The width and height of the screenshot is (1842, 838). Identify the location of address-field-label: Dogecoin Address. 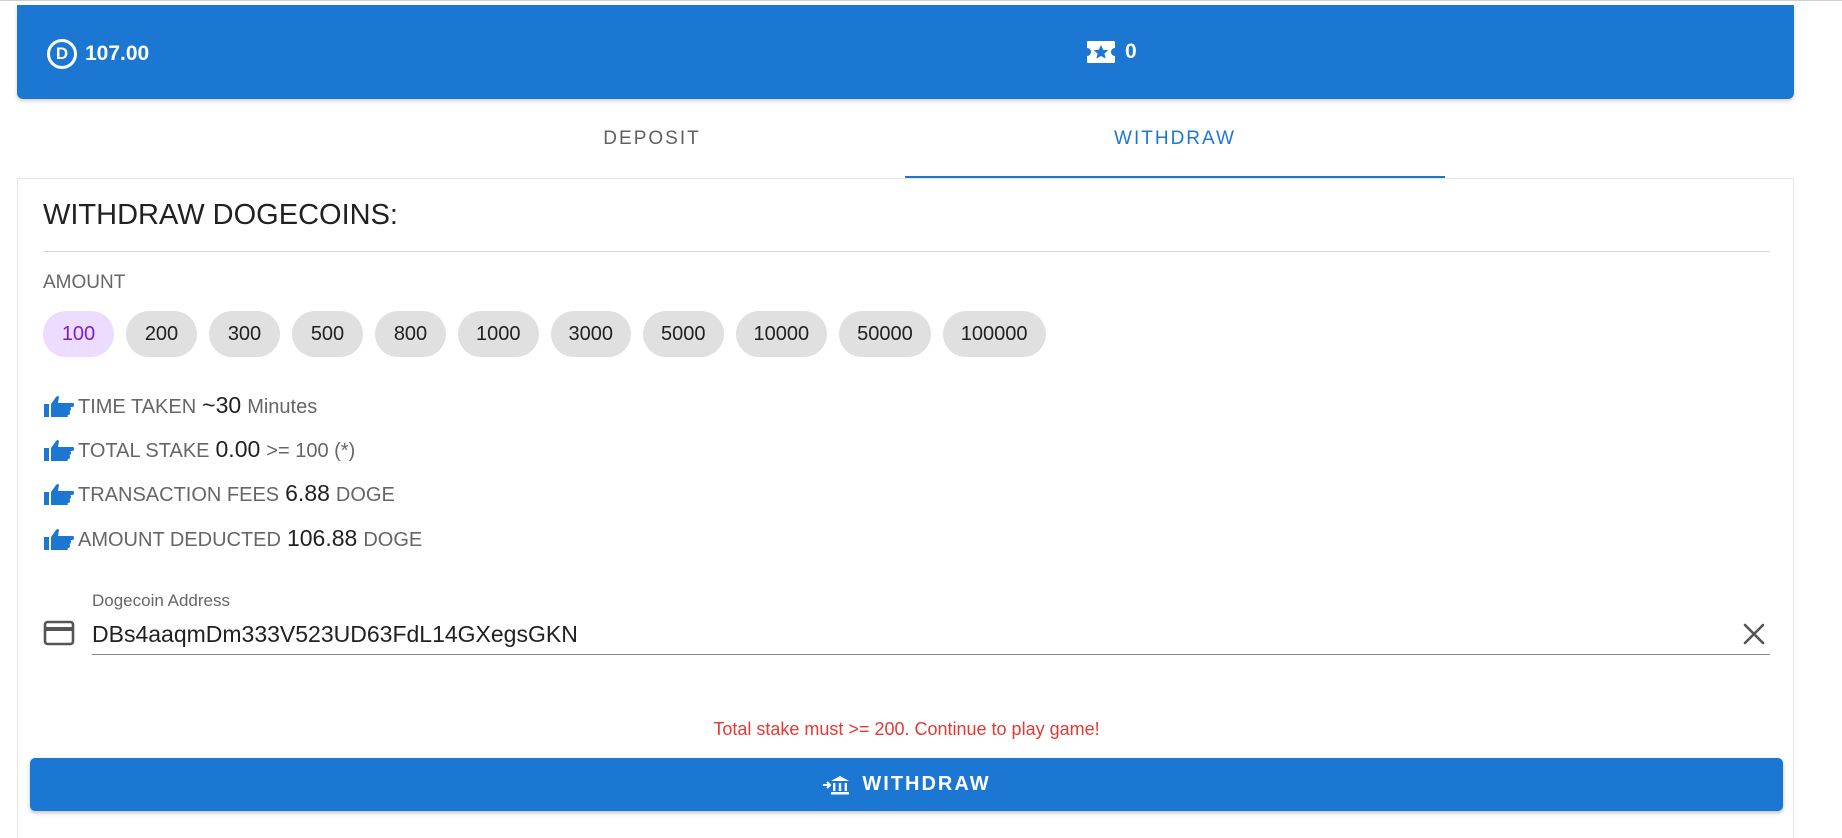
(161, 600).